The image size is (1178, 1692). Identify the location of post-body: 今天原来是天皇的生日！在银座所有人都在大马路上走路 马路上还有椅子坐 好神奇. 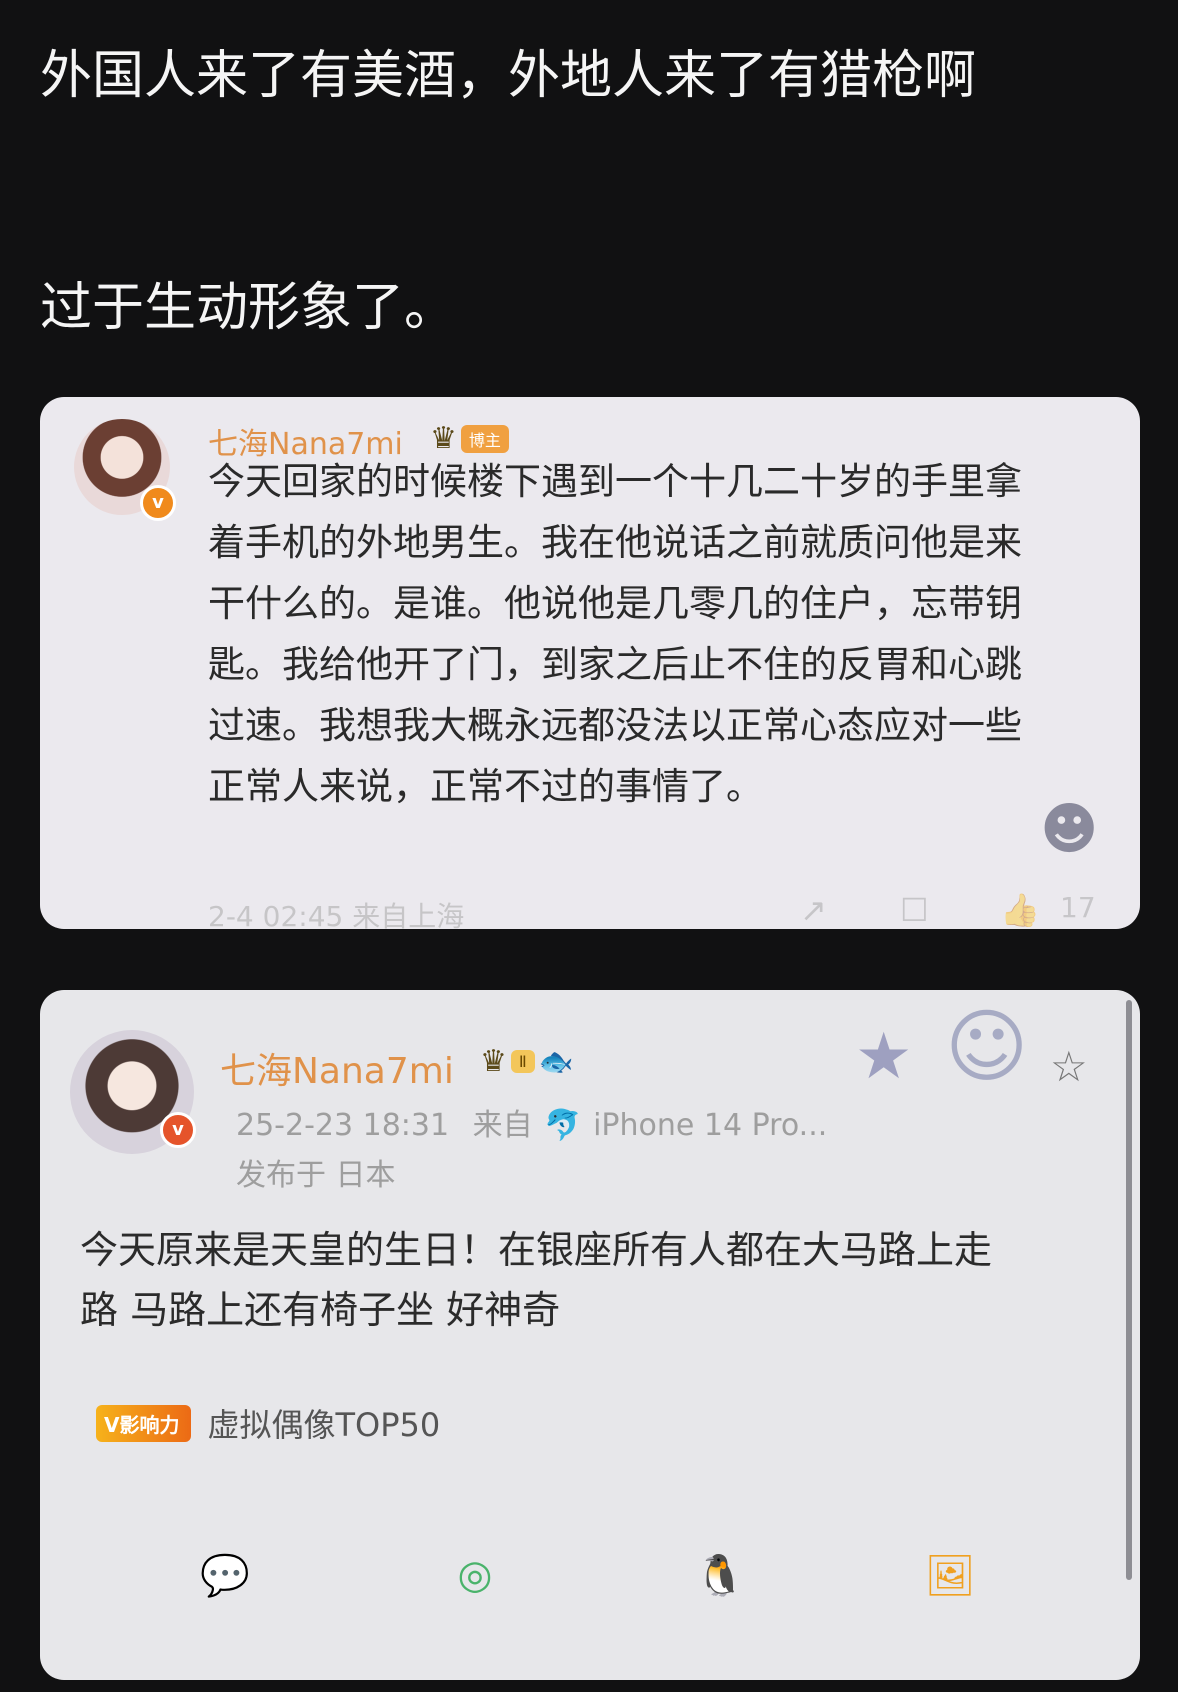
(536, 1280).